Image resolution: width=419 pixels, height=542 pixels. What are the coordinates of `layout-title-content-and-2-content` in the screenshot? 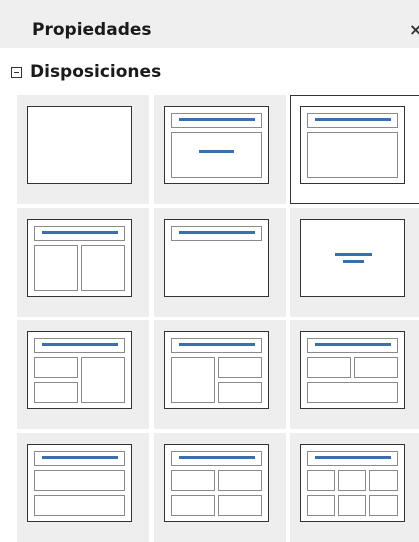 It's located at (220, 374).